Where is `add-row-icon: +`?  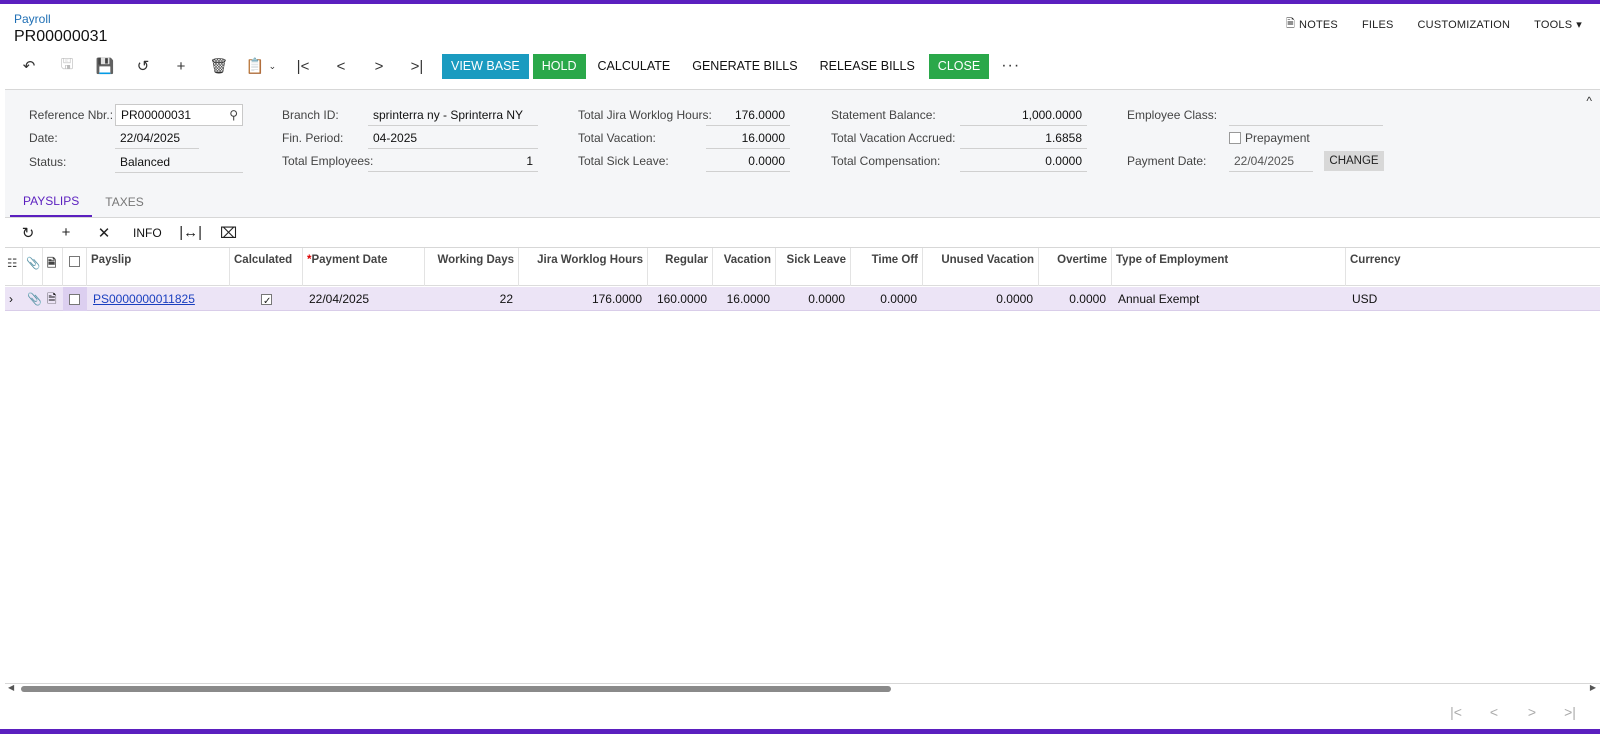
add-row-icon: + is located at coordinates (66, 233).